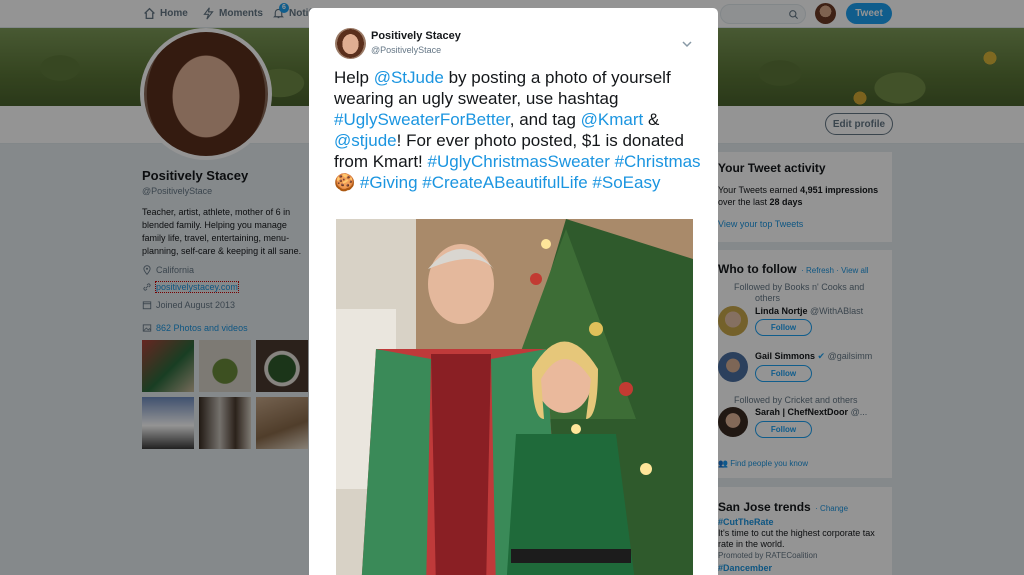 The image size is (1024, 575). Describe the element at coordinates (350, 43) in the screenshot. I see `tweet-author-avatar` at that location.